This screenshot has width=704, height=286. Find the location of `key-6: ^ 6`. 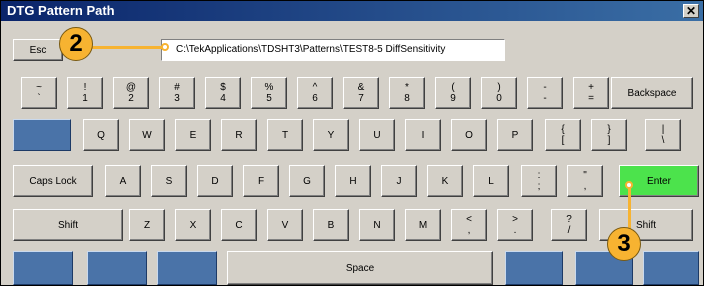

key-6: ^ 6 is located at coordinates (315, 93).